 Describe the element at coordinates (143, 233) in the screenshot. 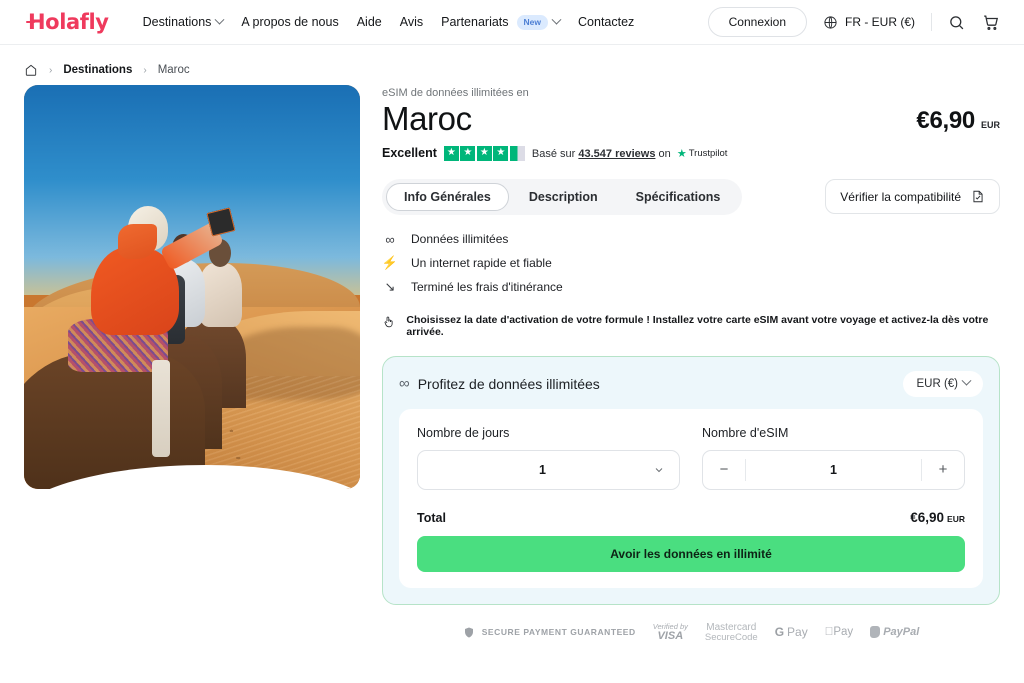

I see `rider-near-head` at that location.